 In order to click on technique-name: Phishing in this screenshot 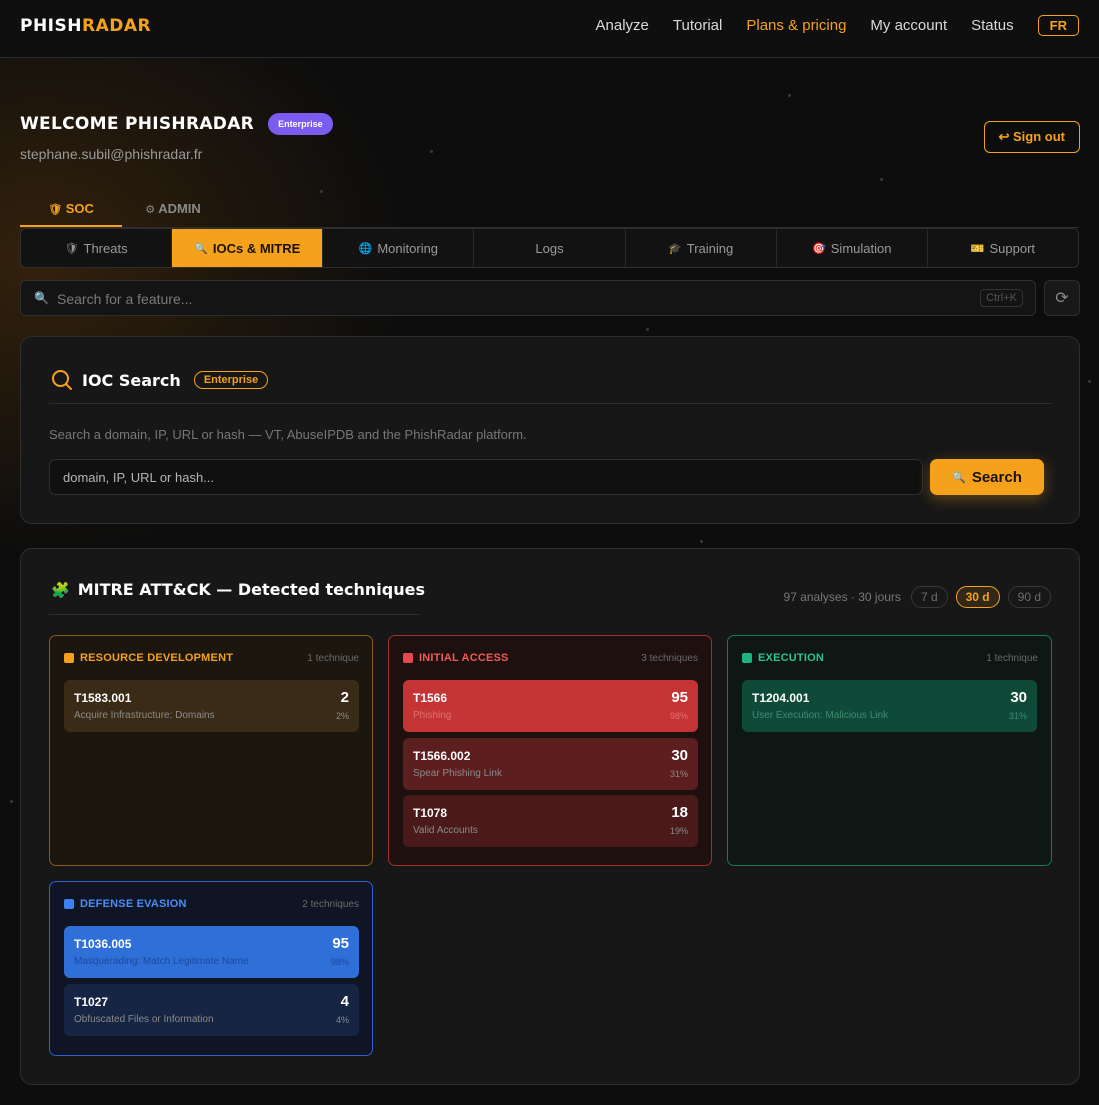, I will do `click(432, 715)`.